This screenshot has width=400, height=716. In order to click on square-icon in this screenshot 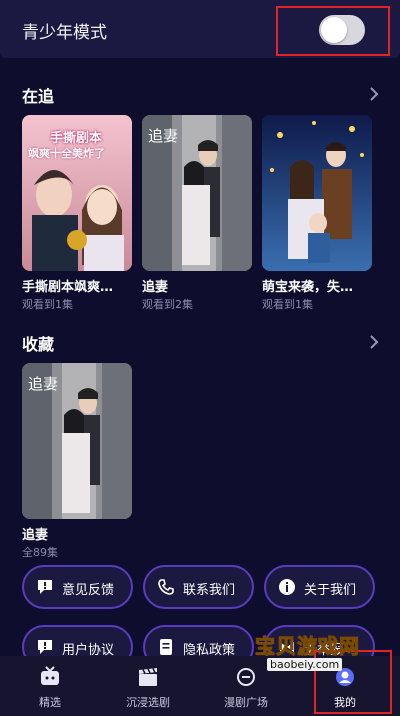, I will do `click(246, 677)`.